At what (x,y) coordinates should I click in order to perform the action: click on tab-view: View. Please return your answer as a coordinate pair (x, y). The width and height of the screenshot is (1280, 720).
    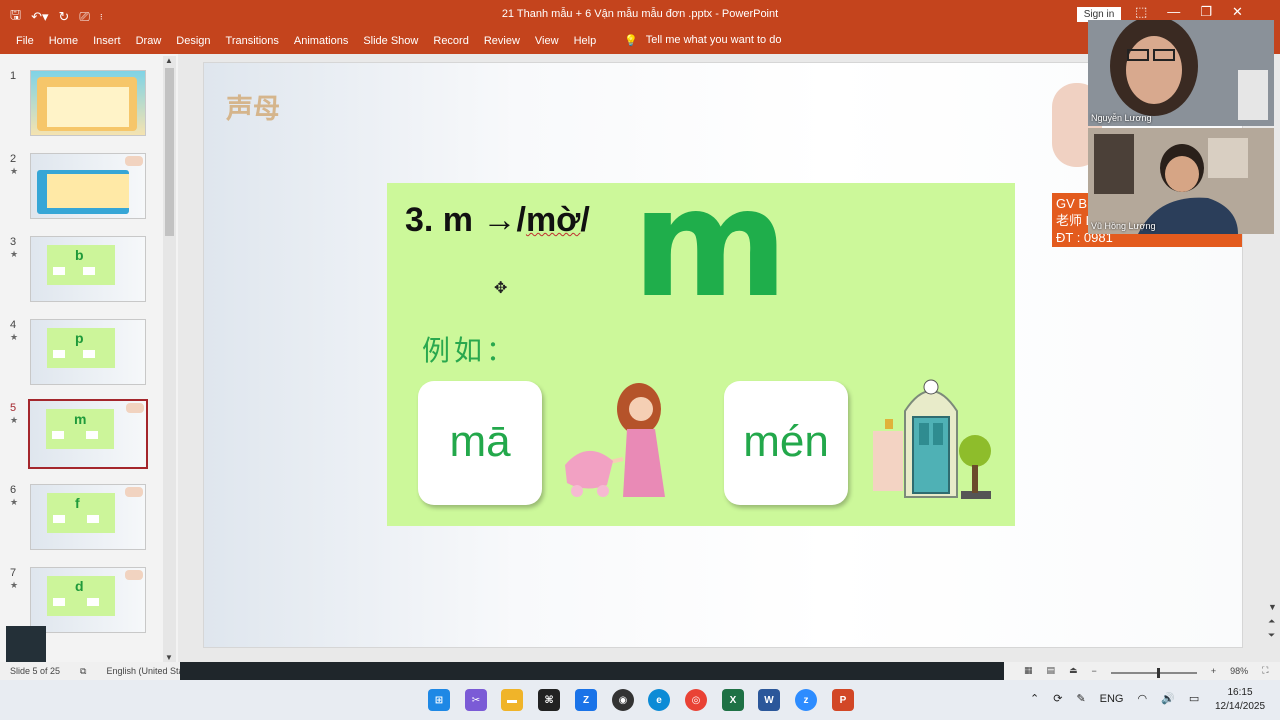
    Looking at the image, I should click on (547, 41).